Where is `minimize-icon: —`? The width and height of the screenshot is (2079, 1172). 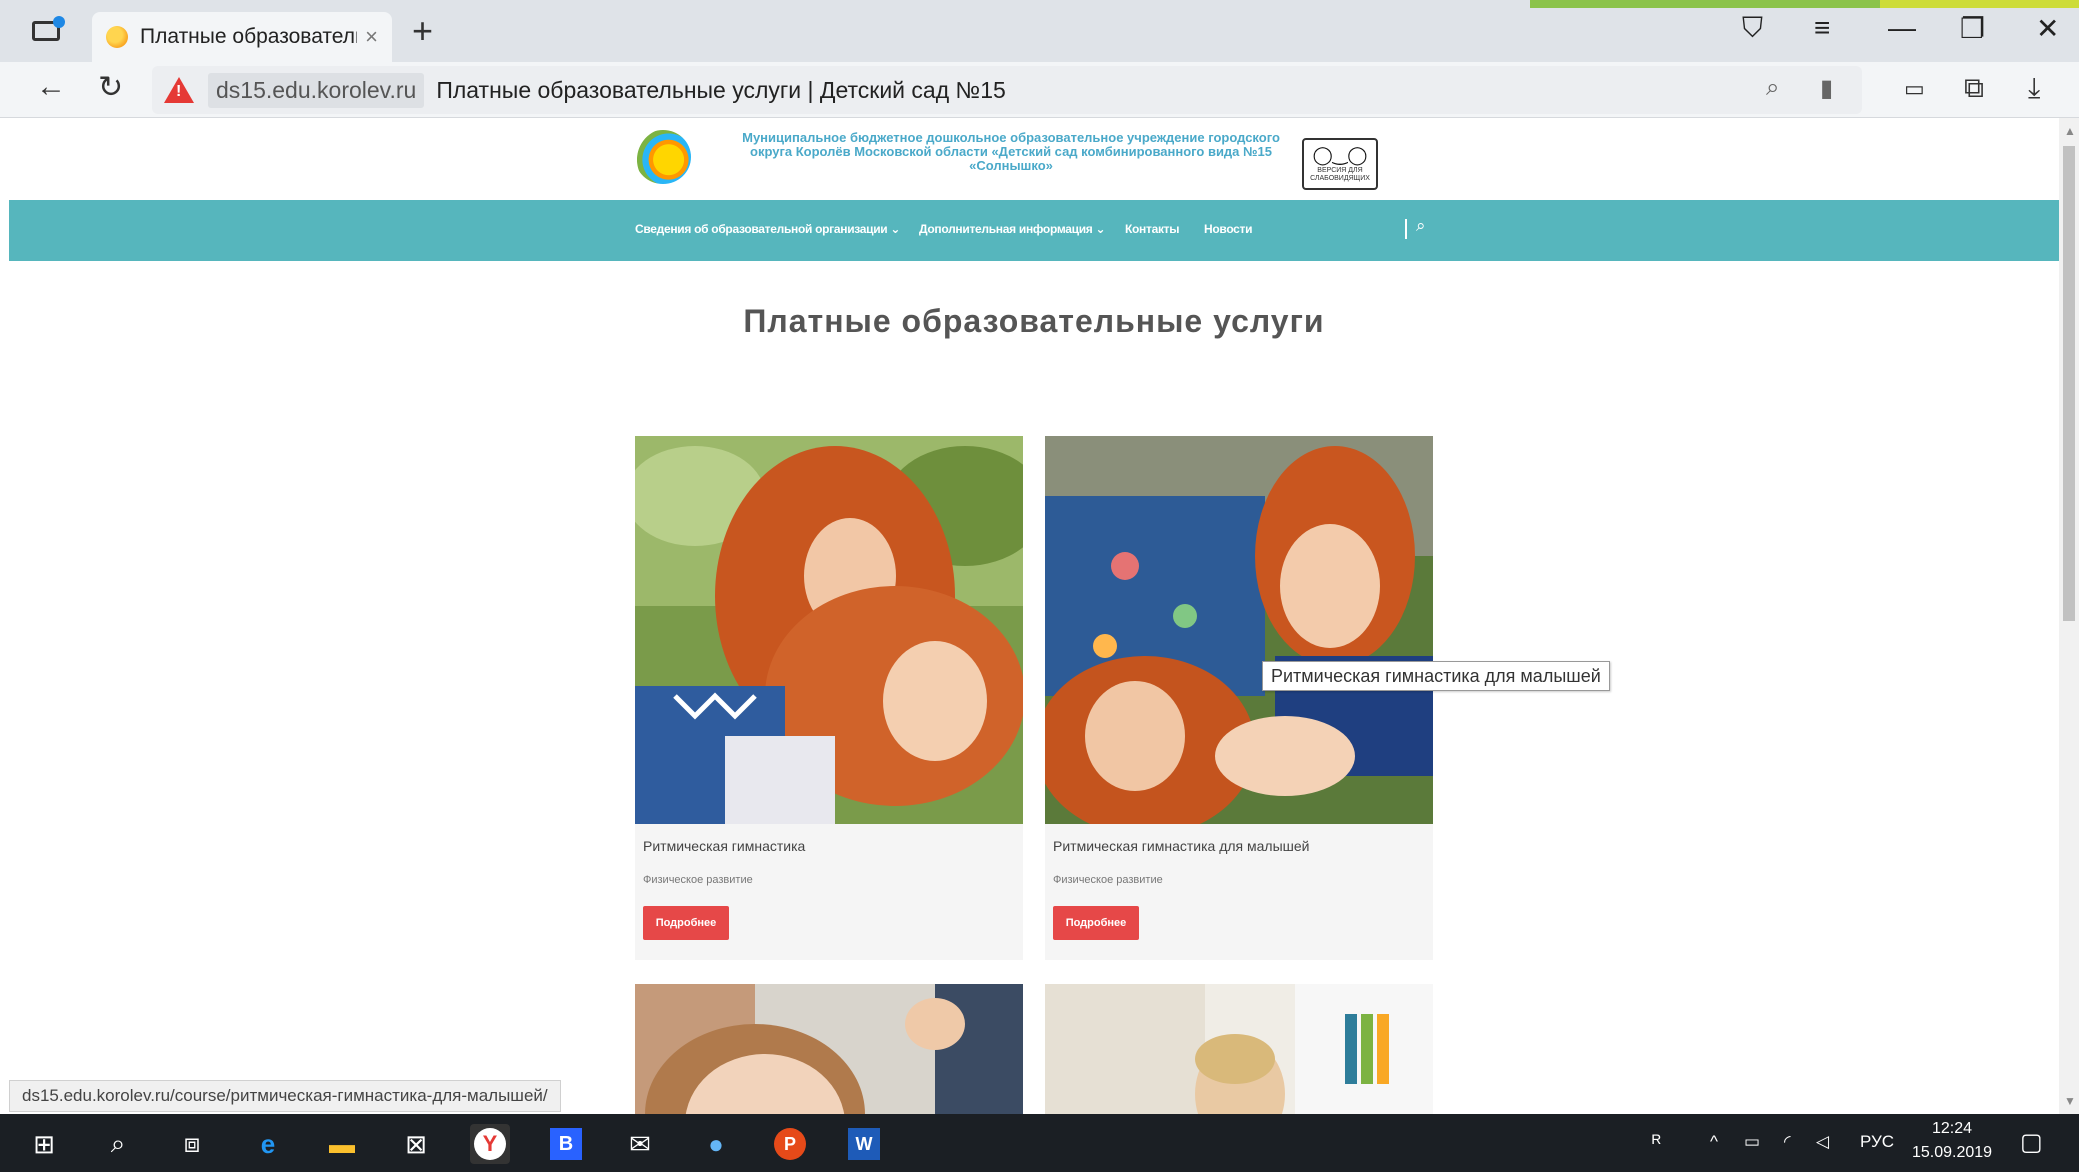
minimize-icon: — is located at coordinates (1902, 28).